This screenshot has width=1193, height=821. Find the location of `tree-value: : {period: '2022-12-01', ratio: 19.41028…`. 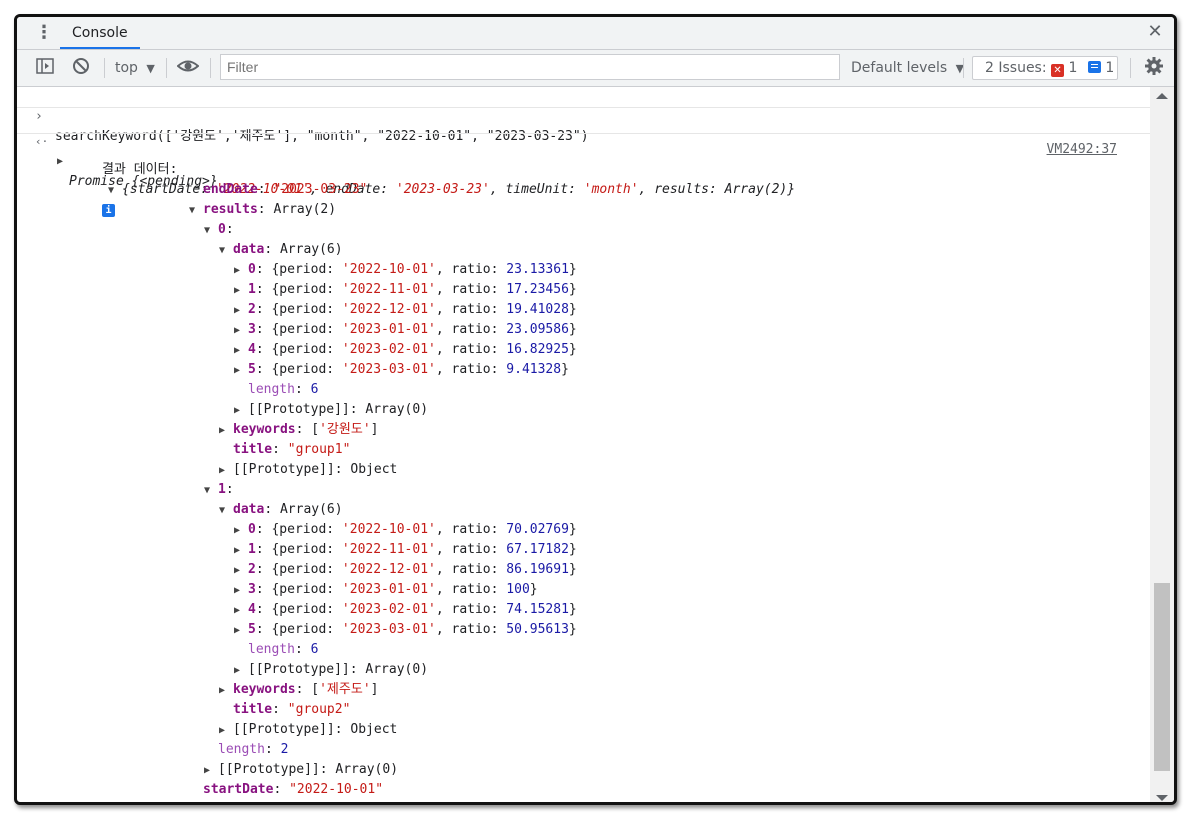

tree-value: : {period: '2022-12-01', ratio: 19.41028… is located at coordinates (416, 309).